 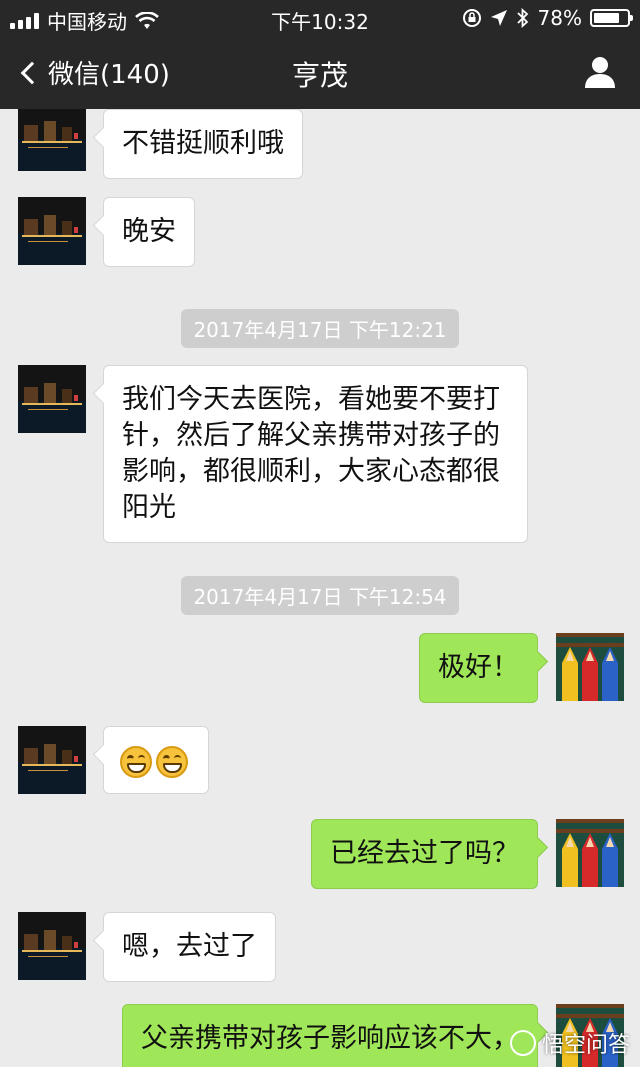 I want to click on message-bubble-incoming: 嗯，去过了, so click(x=189, y=947).